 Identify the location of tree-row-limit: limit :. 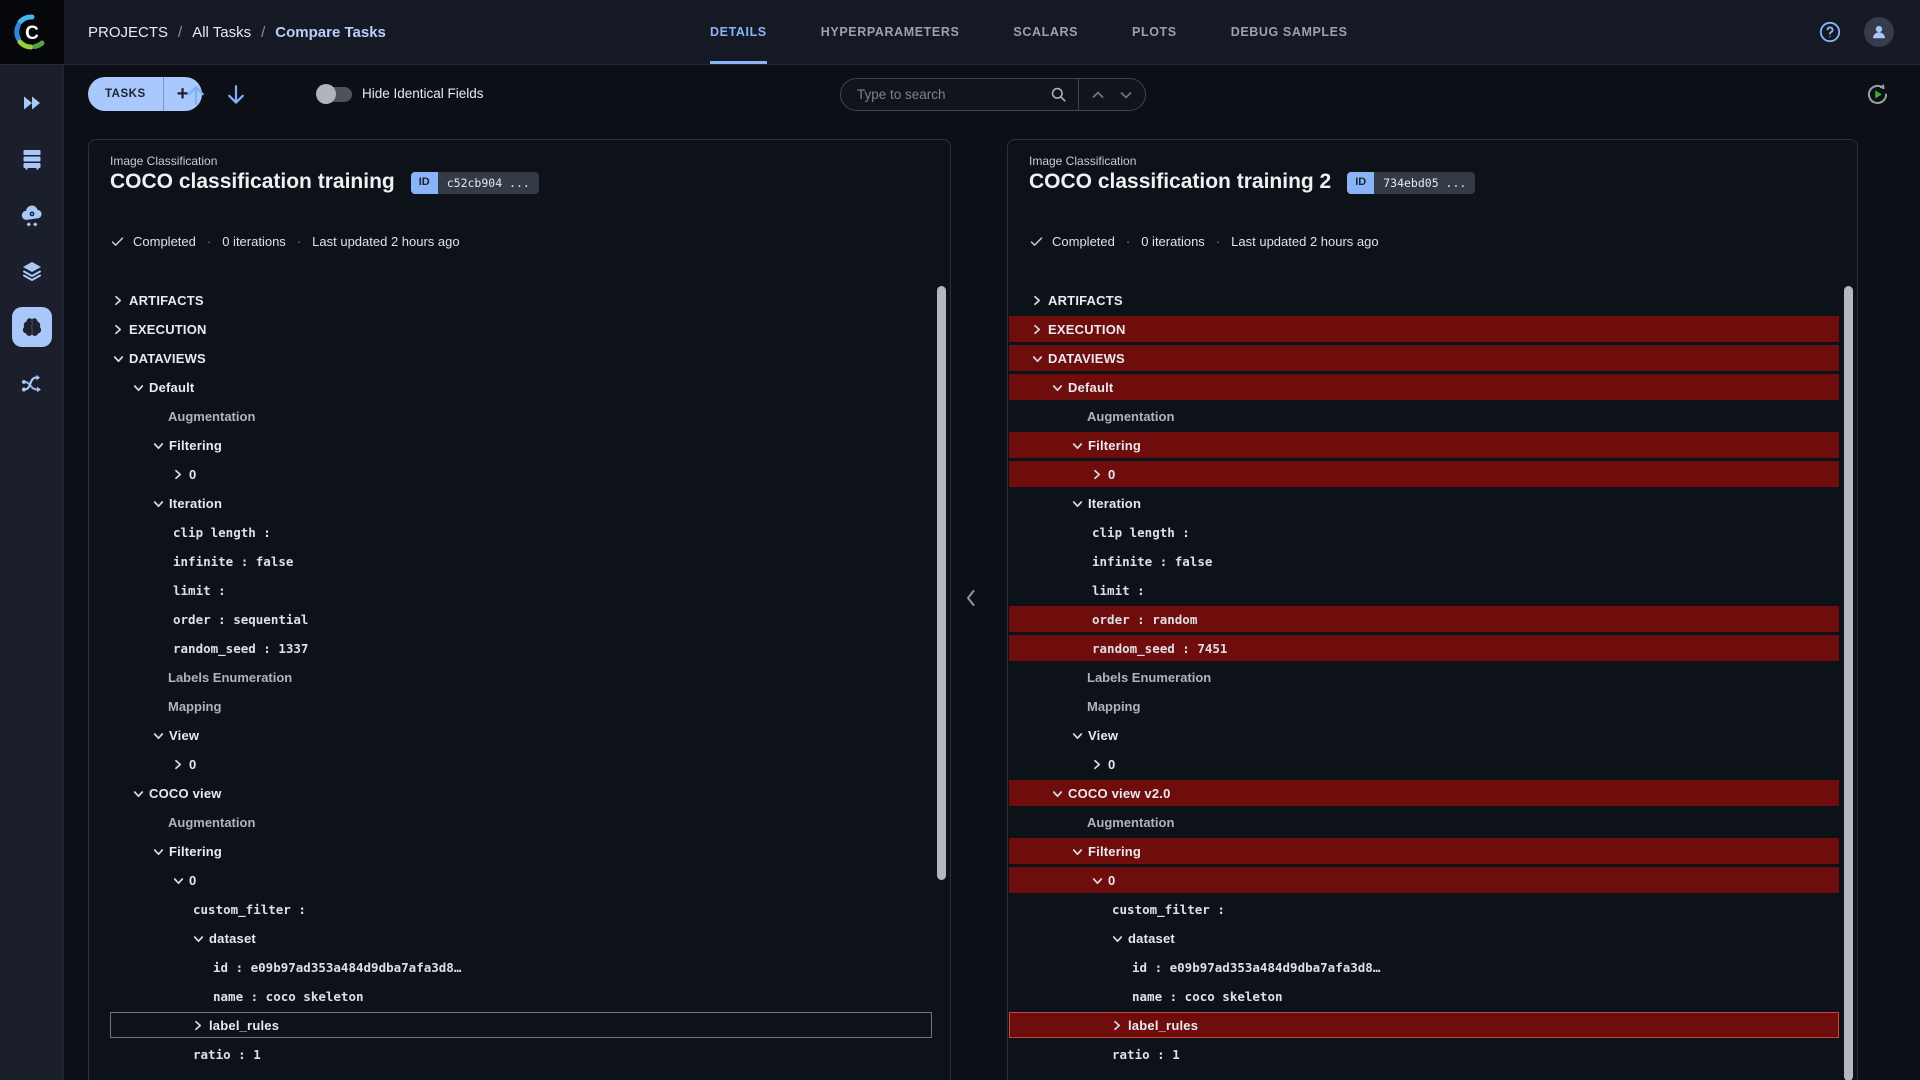
(1432, 590).